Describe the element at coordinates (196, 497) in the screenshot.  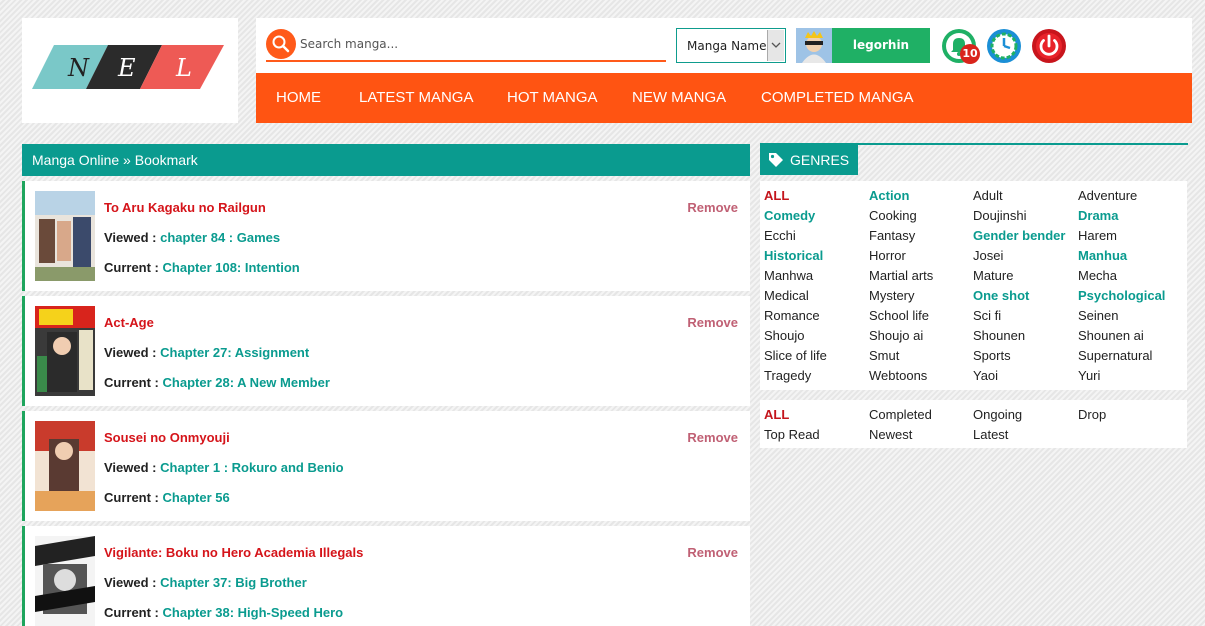
I see `current-chapter-link: Chapter 56` at that location.